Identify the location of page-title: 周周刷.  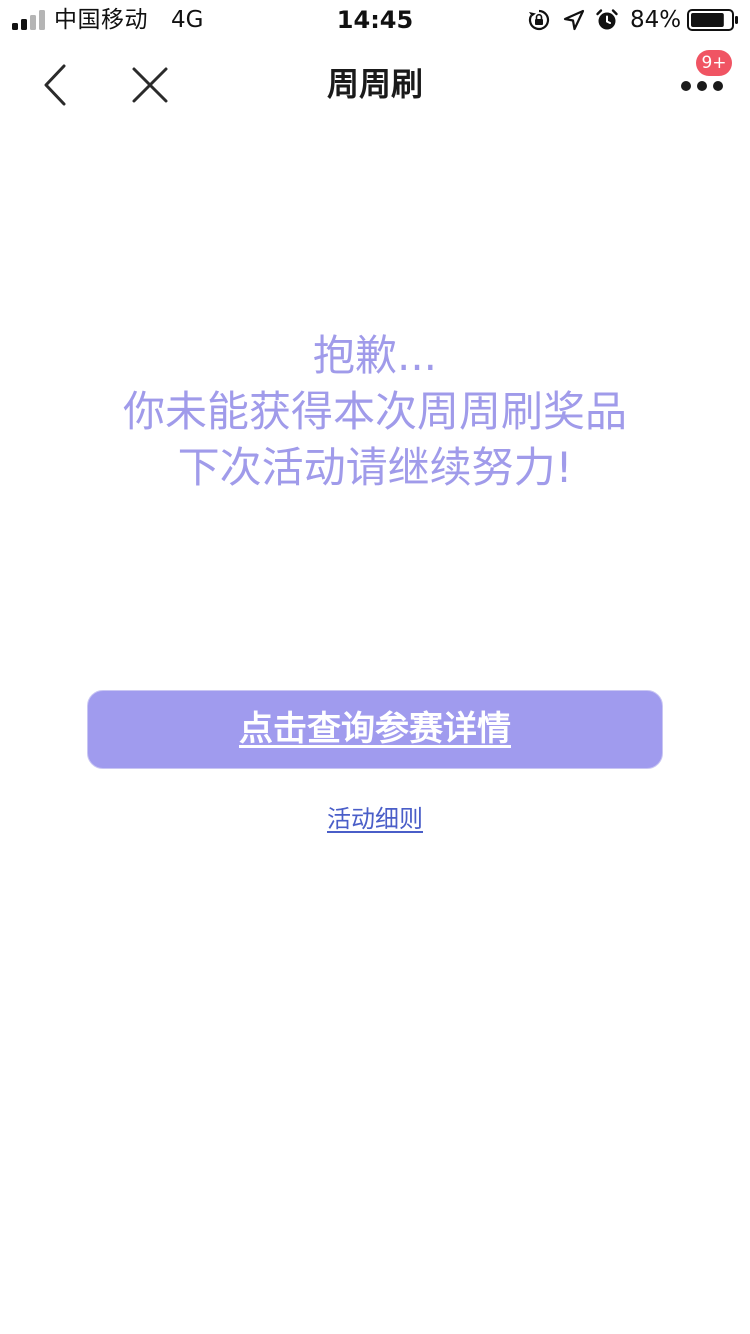
(374, 84).